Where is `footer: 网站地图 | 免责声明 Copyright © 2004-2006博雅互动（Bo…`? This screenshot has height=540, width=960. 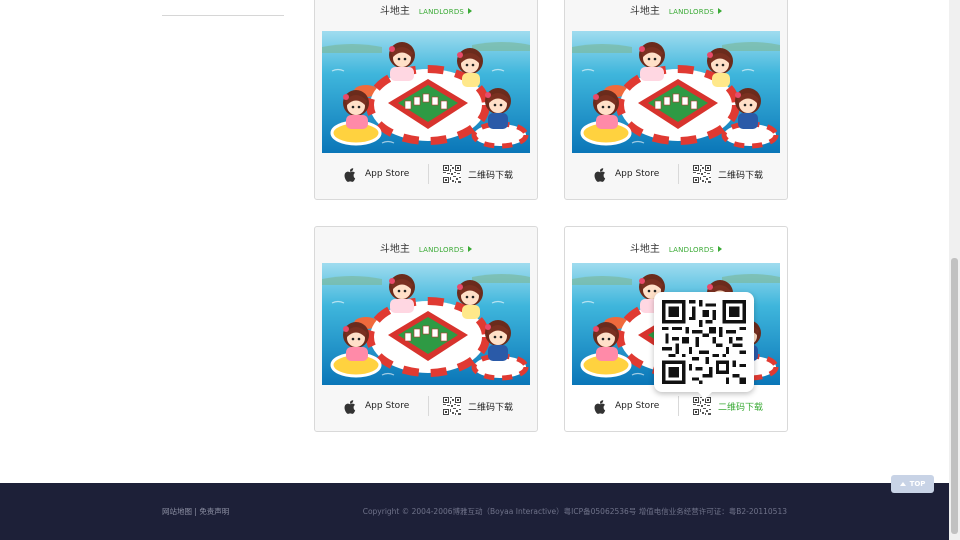
footer: 网站地图 | 免责声明 Copyright © 2004-2006博雅互动（Bo… is located at coordinates (474, 511).